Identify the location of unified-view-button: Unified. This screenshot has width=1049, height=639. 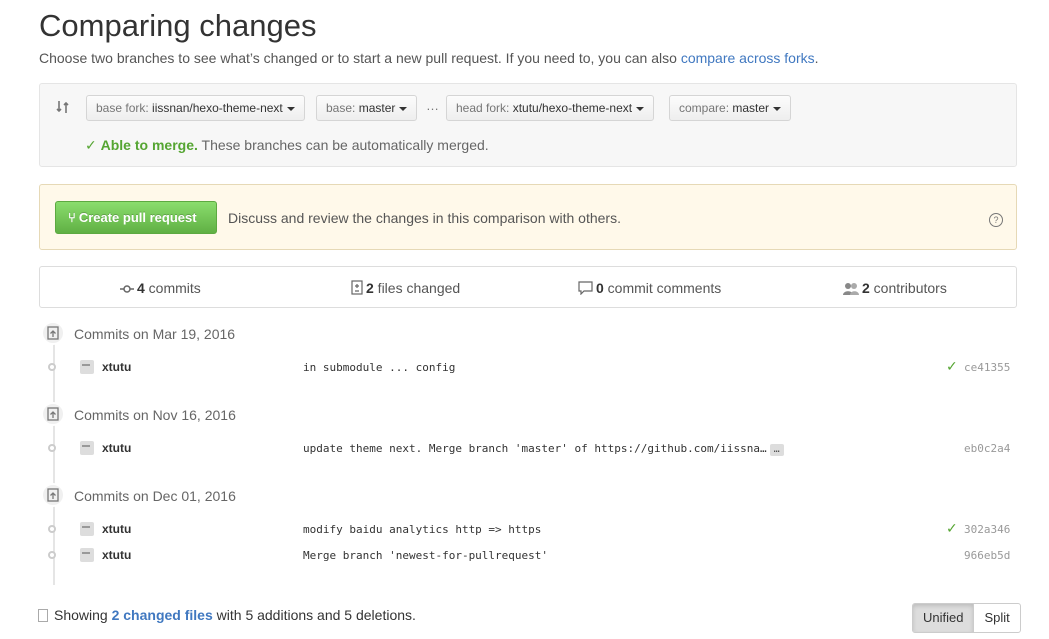
(944, 618).